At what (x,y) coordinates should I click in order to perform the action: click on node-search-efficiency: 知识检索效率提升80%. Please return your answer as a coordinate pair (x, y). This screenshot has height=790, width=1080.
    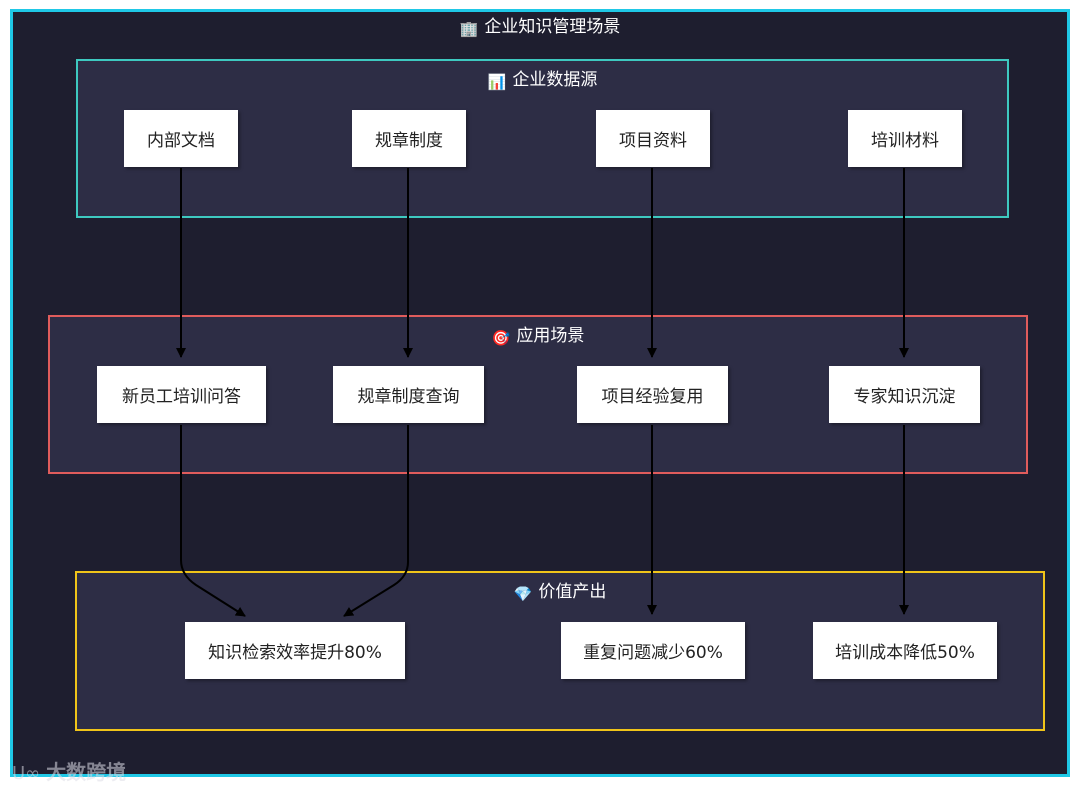
    Looking at the image, I should click on (295, 650).